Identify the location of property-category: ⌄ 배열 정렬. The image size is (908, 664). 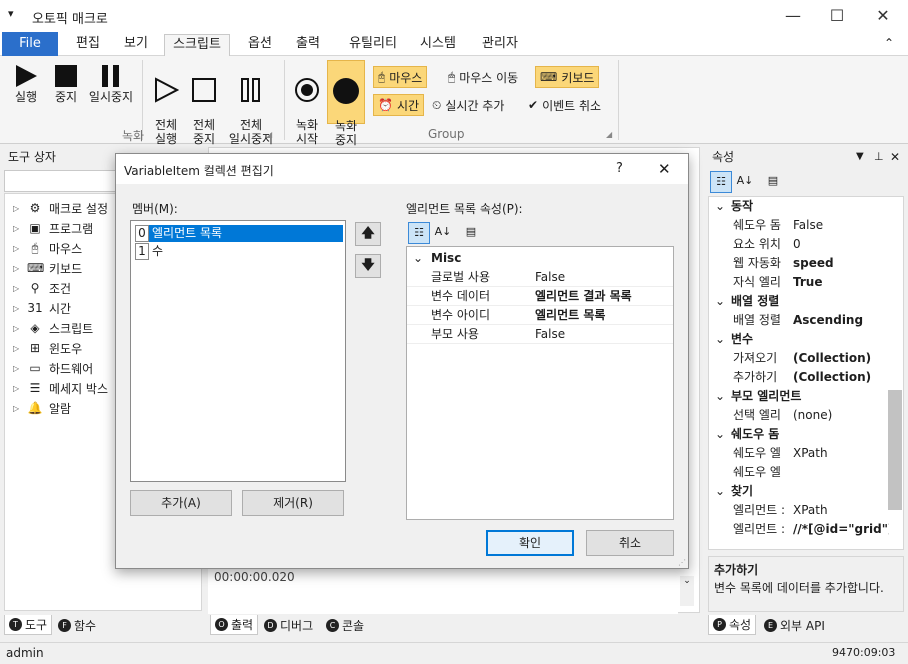
(799, 301).